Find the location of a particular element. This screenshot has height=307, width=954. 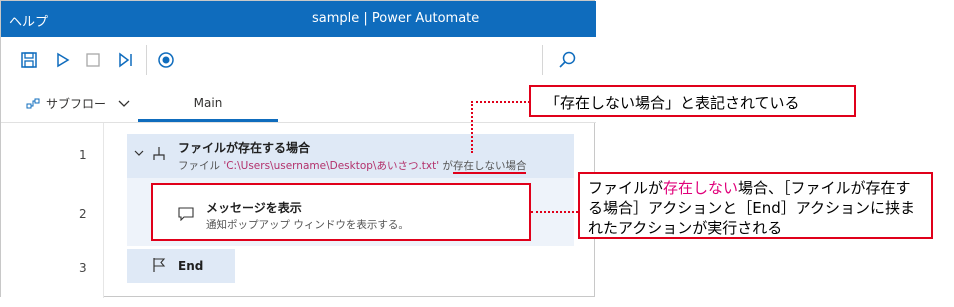

condition-icon is located at coordinates (159, 153).